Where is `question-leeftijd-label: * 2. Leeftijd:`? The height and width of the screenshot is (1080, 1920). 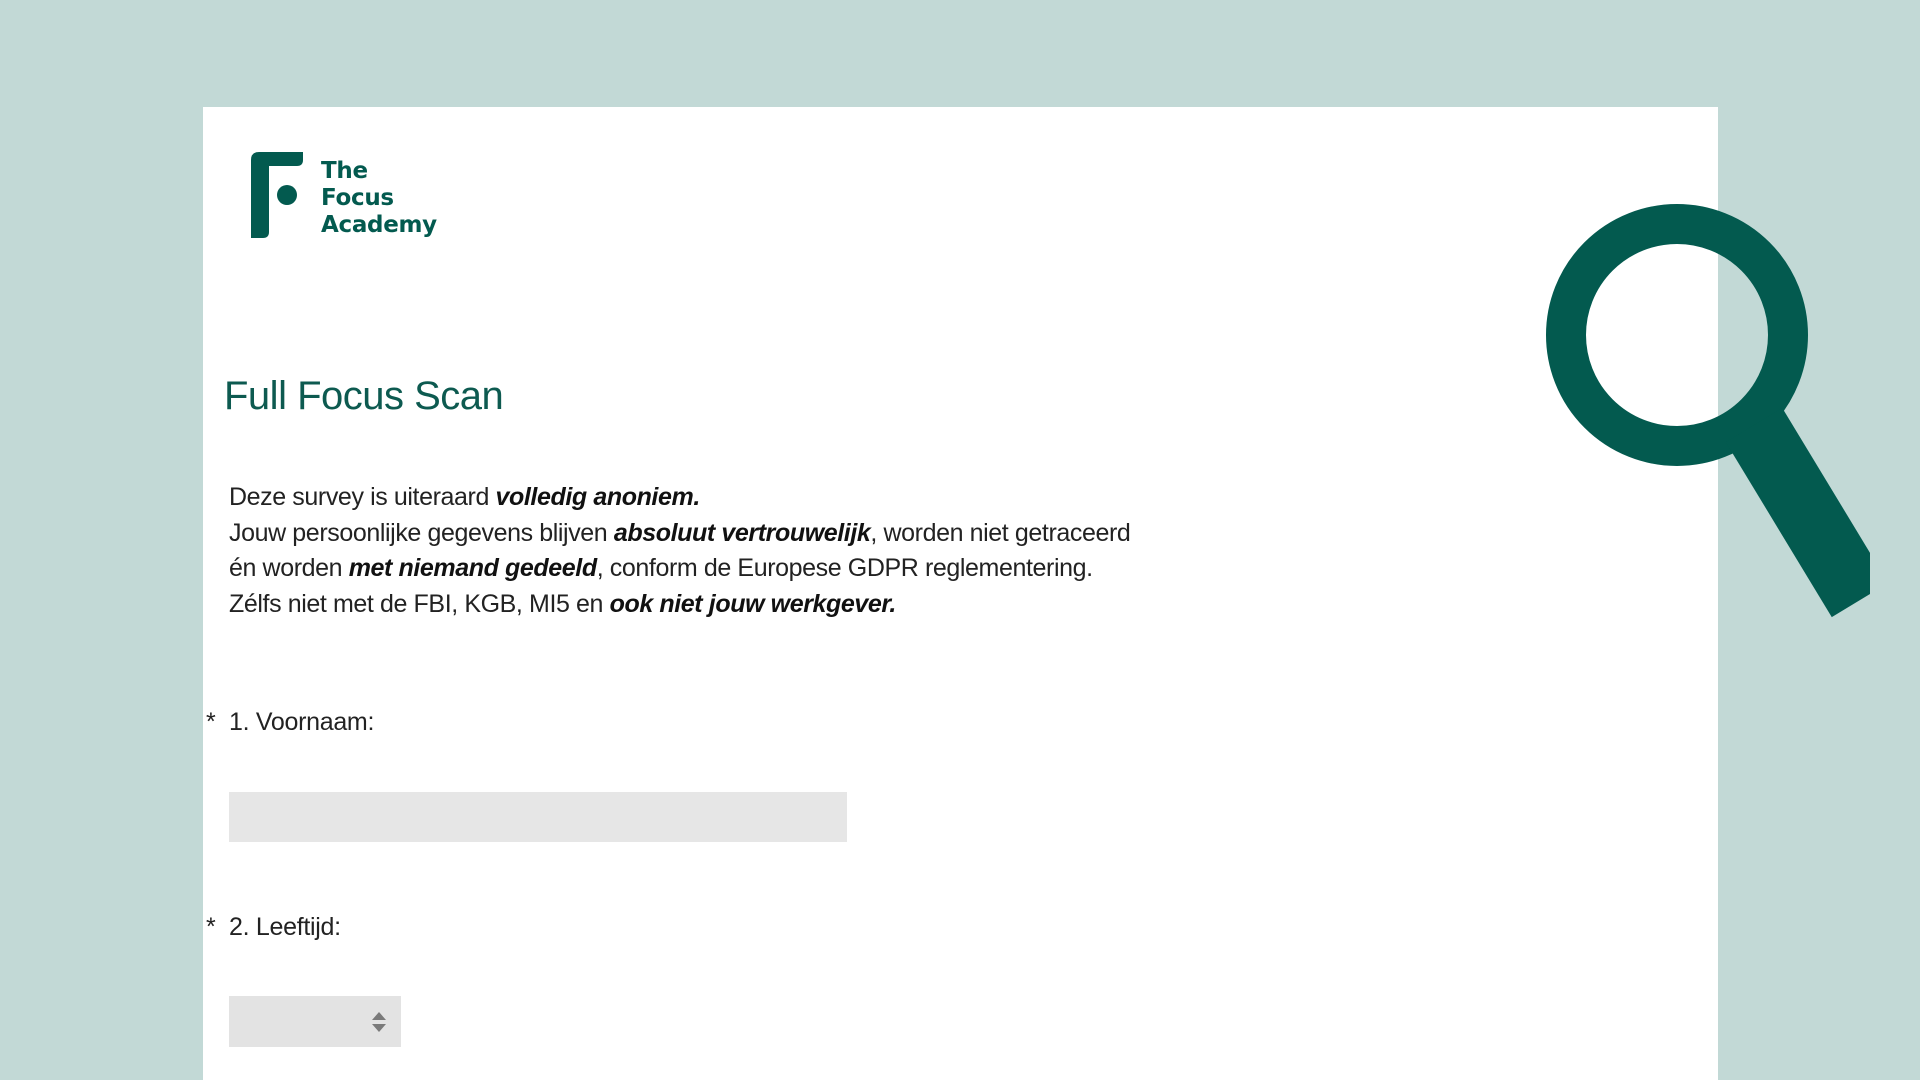
question-leeftijd-label: * 2. Leeftijd: is located at coordinates (273, 927).